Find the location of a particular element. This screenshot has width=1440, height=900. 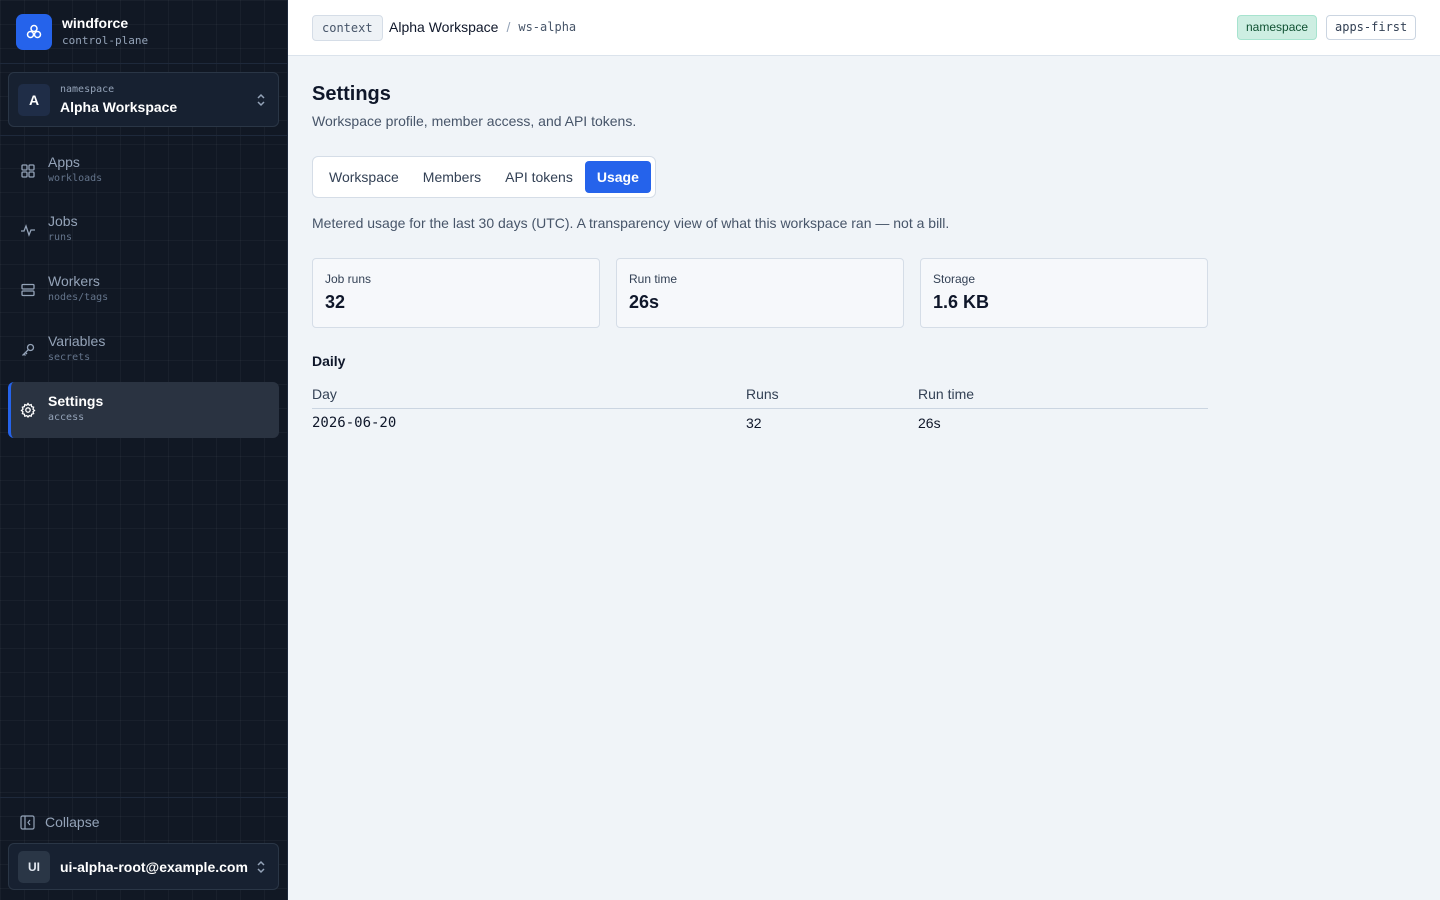

stat-value: 1.6 KB is located at coordinates (961, 302).